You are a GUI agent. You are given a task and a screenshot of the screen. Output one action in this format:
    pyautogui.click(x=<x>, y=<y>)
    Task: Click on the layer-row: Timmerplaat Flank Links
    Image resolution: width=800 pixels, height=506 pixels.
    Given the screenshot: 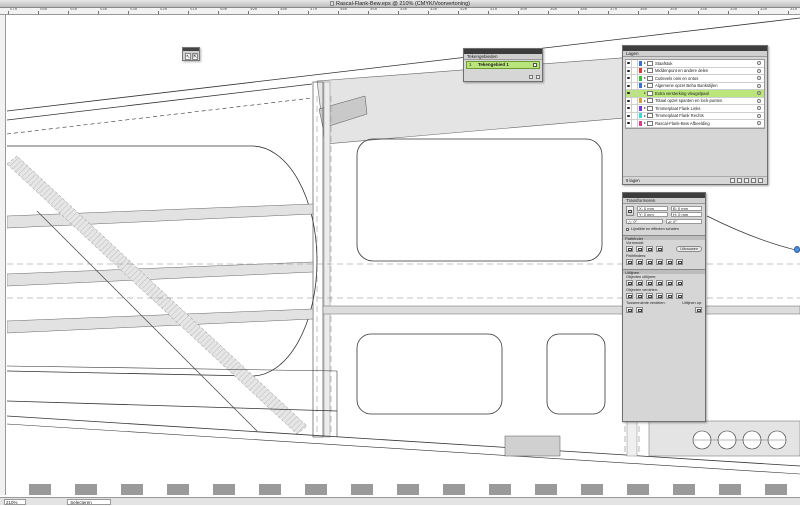 What is the action you would take?
    pyautogui.click(x=695, y=108)
    